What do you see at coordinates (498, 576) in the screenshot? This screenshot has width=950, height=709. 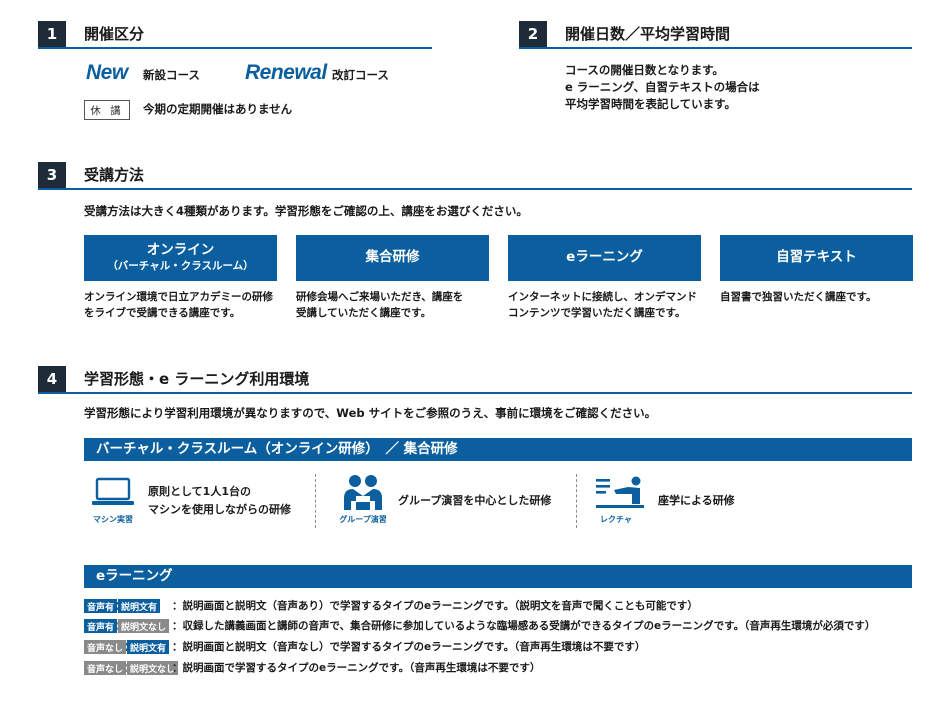 I see `band-elearning: eラーニング` at bounding box center [498, 576].